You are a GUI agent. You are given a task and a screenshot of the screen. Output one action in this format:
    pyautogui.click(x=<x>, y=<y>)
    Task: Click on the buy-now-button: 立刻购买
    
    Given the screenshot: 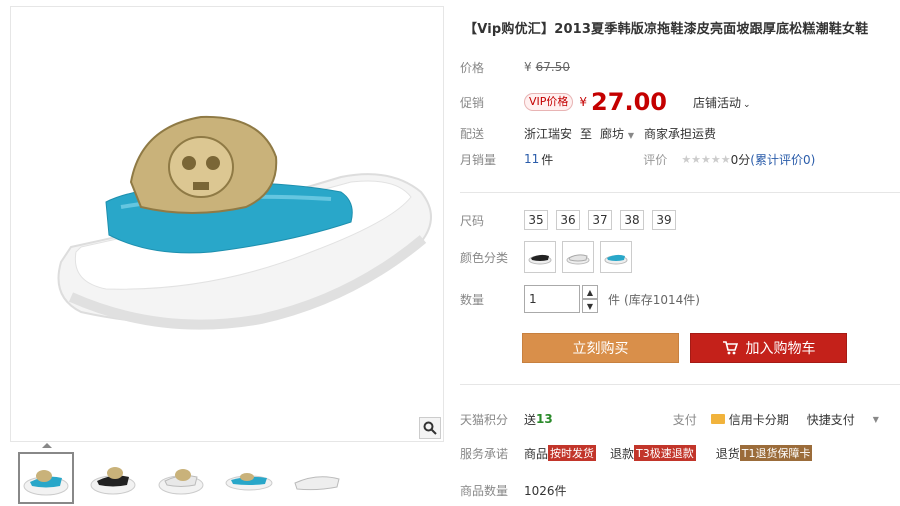 What is the action you would take?
    pyautogui.click(x=600, y=348)
    